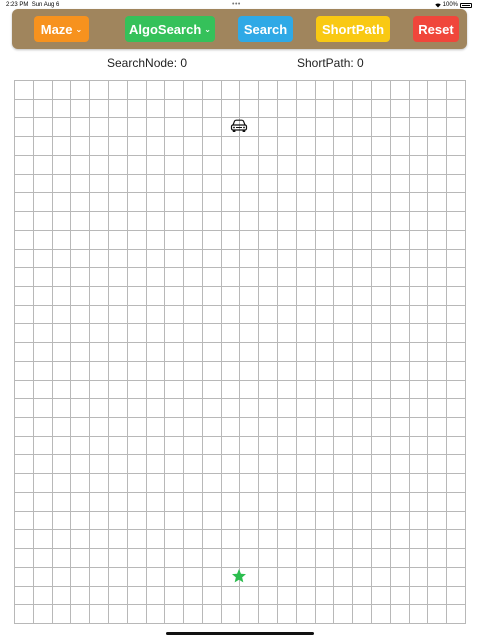  Describe the element at coordinates (353, 29) in the screenshot. I see `short-path-button: ShortPath` at that location.